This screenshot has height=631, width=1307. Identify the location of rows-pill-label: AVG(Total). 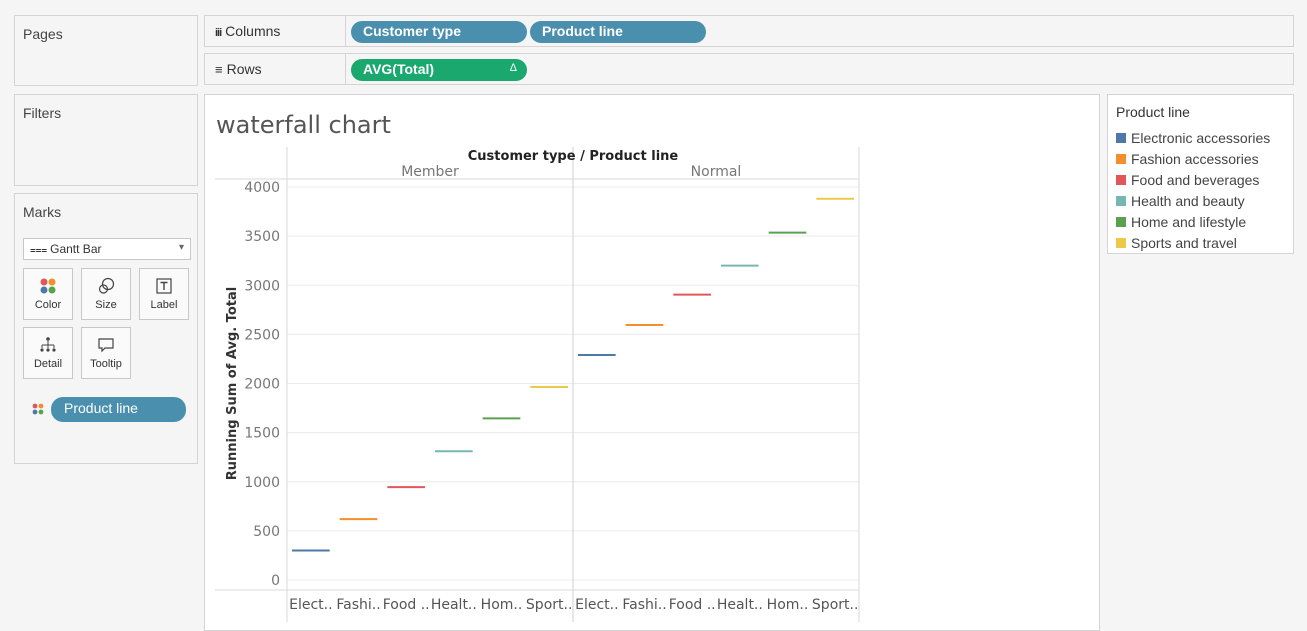
(399, 69).